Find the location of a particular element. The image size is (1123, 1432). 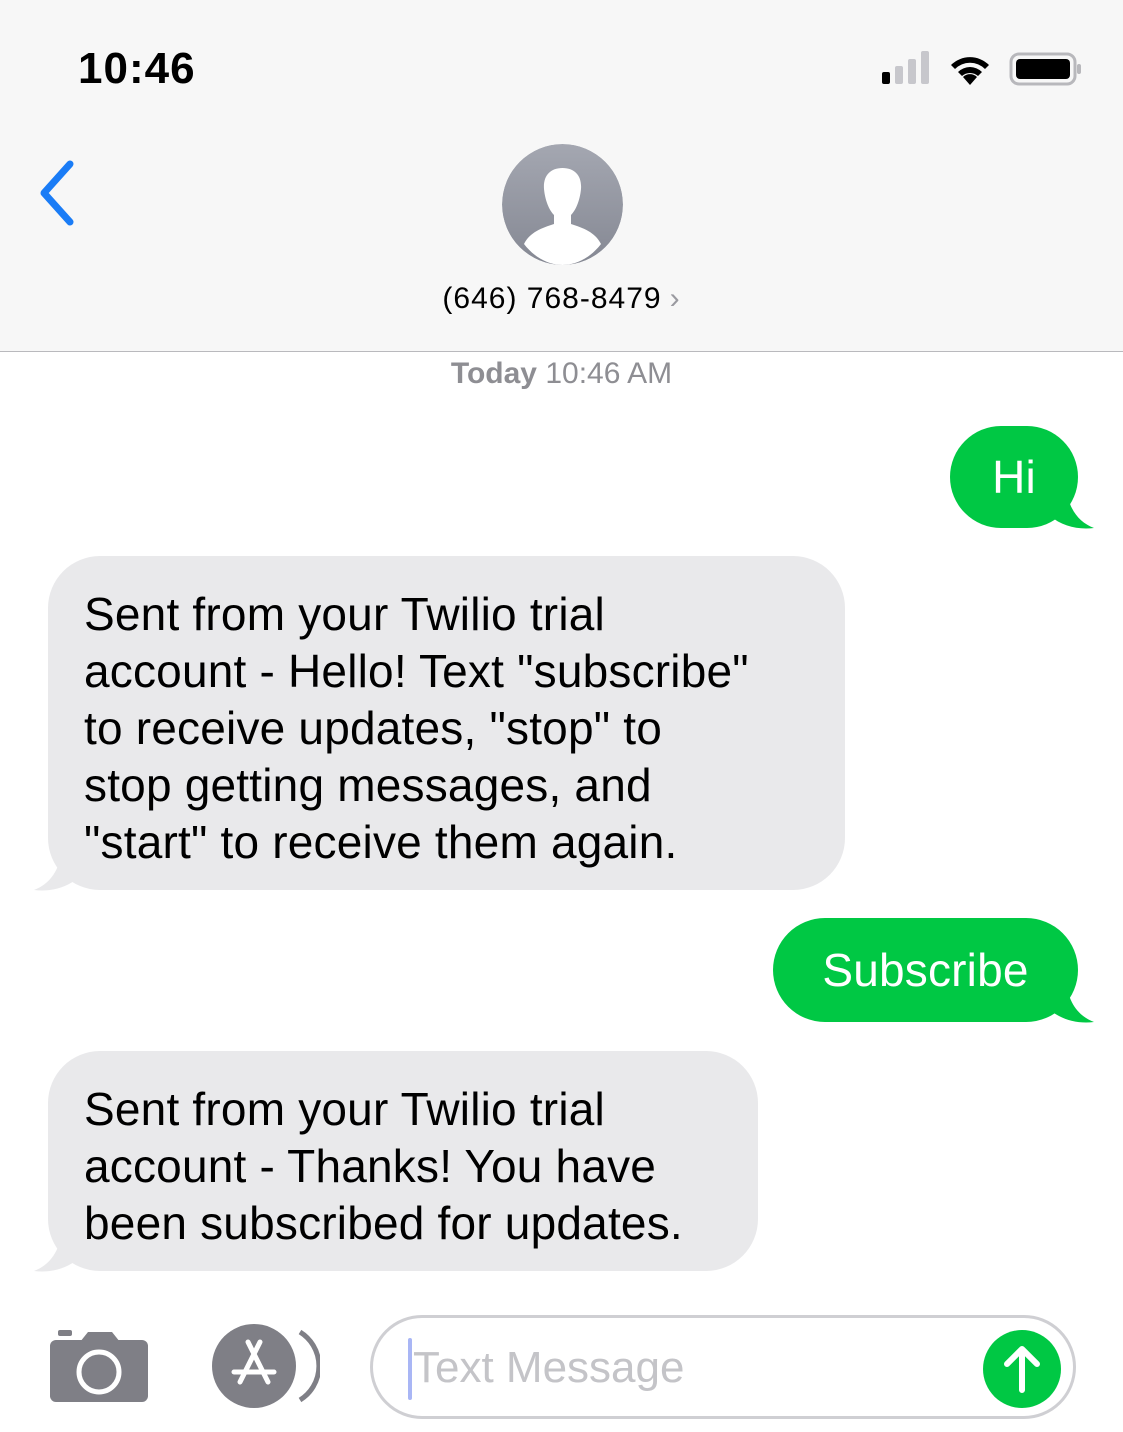

camera-button is located at coordinates (99, 1366).